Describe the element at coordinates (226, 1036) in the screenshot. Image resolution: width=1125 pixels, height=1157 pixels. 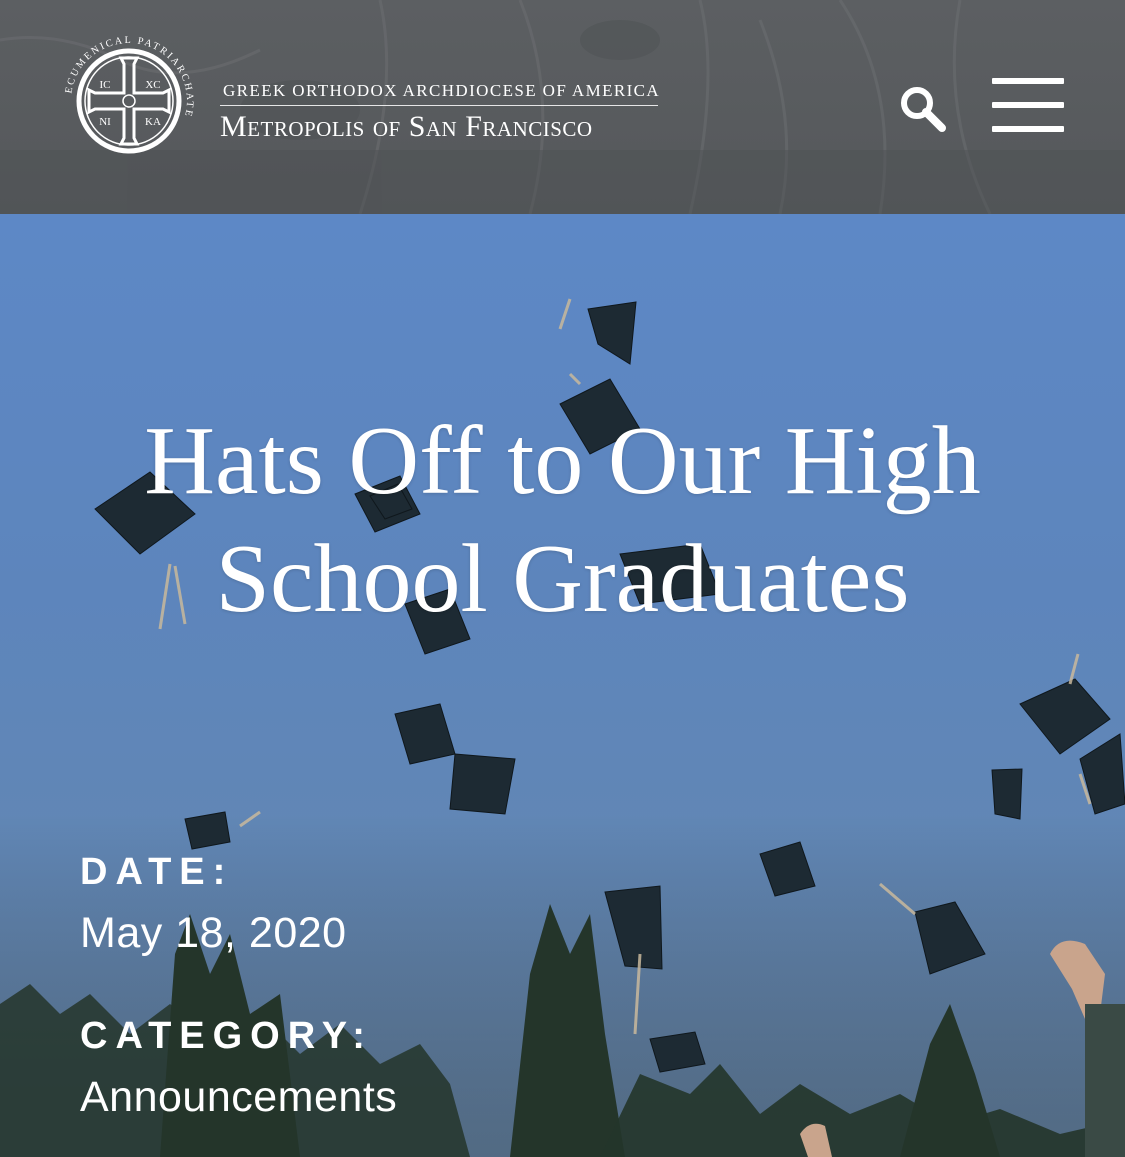
I see `category-label: CATEGORY:` at that location.